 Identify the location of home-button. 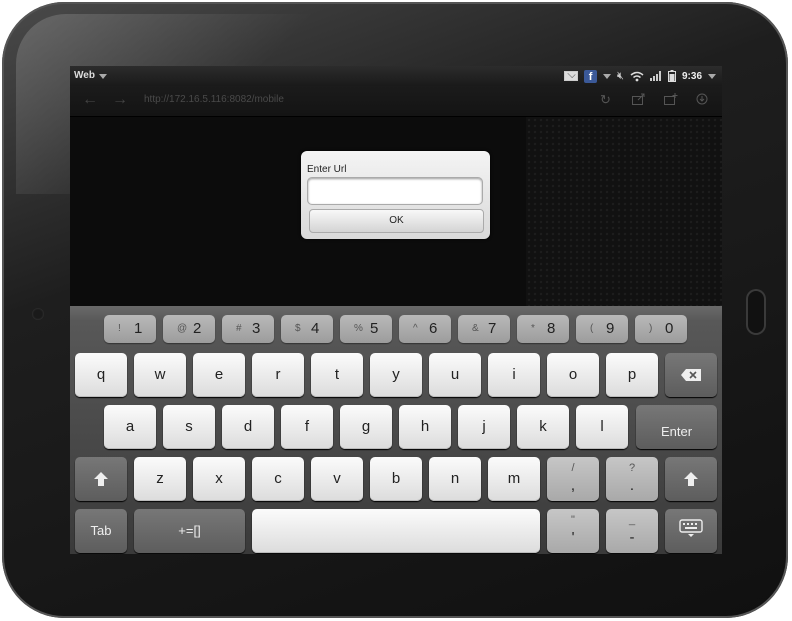
(756, 312).